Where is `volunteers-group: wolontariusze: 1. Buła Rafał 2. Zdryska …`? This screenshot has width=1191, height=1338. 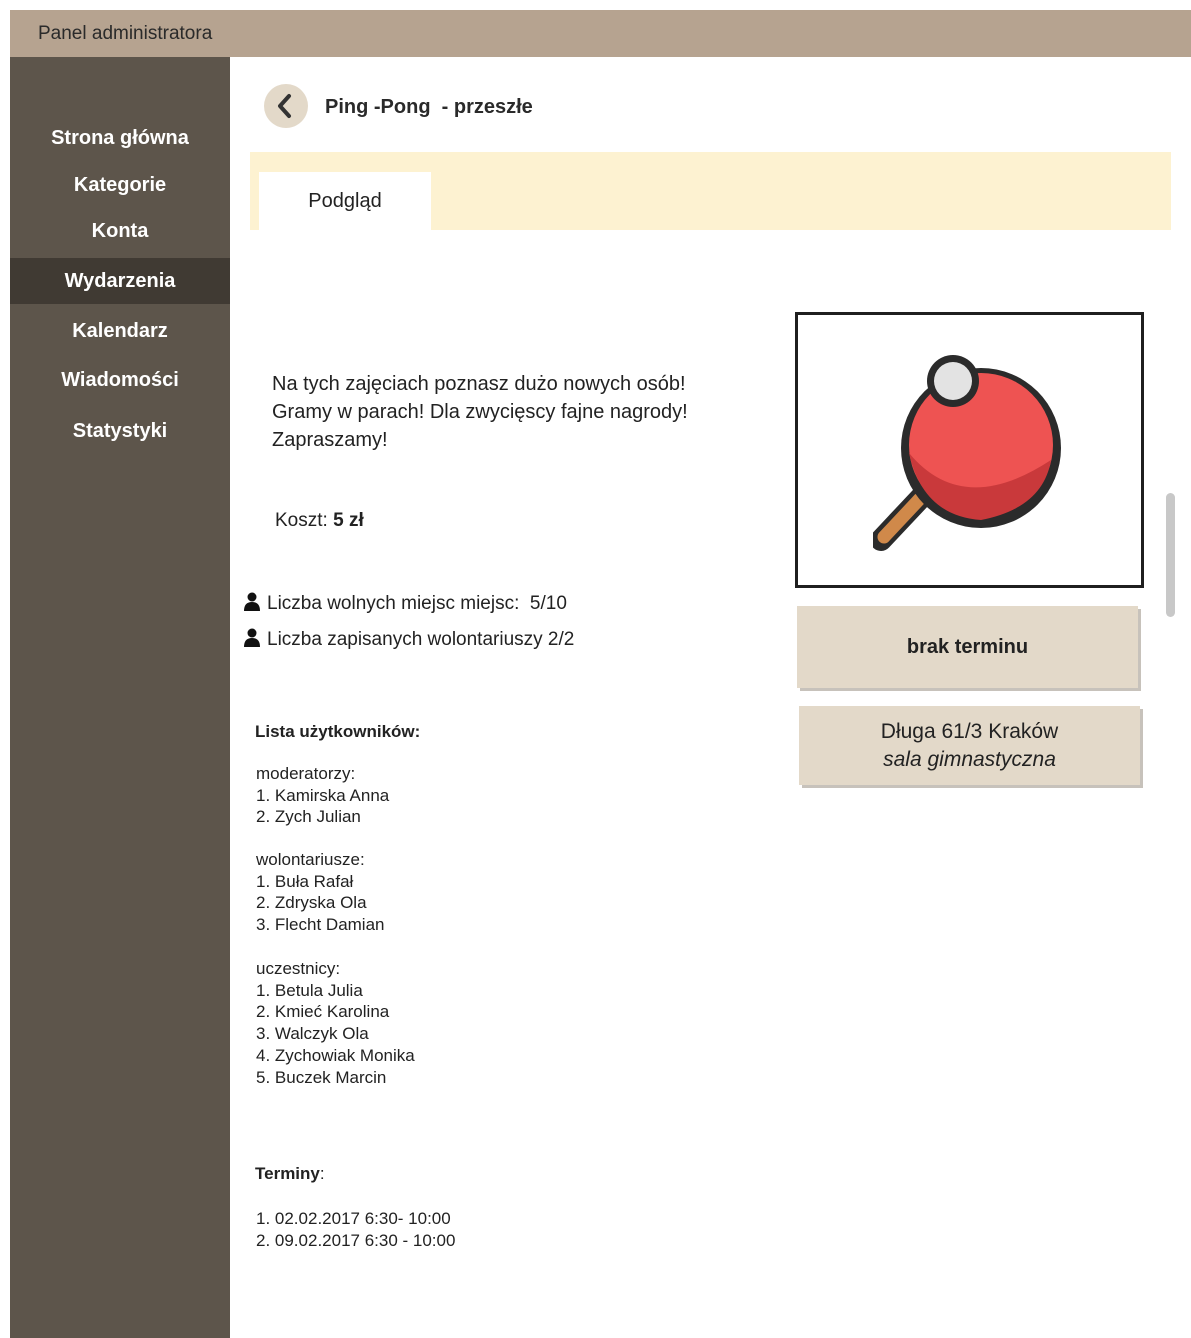
volunteers-group: wolontariusze: 1. Buła Rafał 2. Zdryska … is located at coordinates (320, 892).